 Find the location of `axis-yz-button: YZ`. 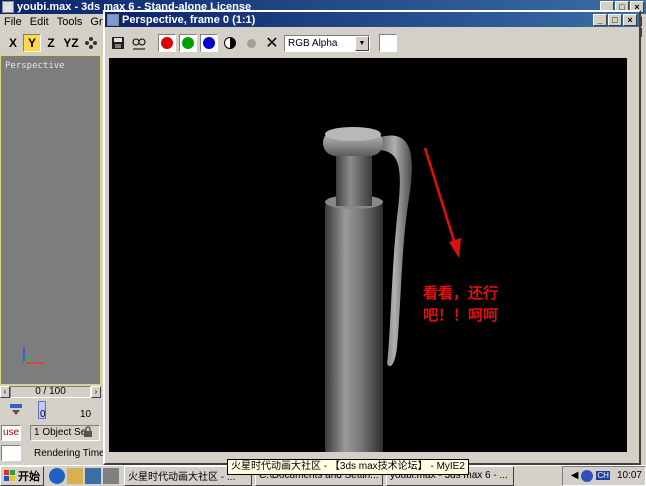

axis-yz-button: YZ is located at coordinates (71, 43).